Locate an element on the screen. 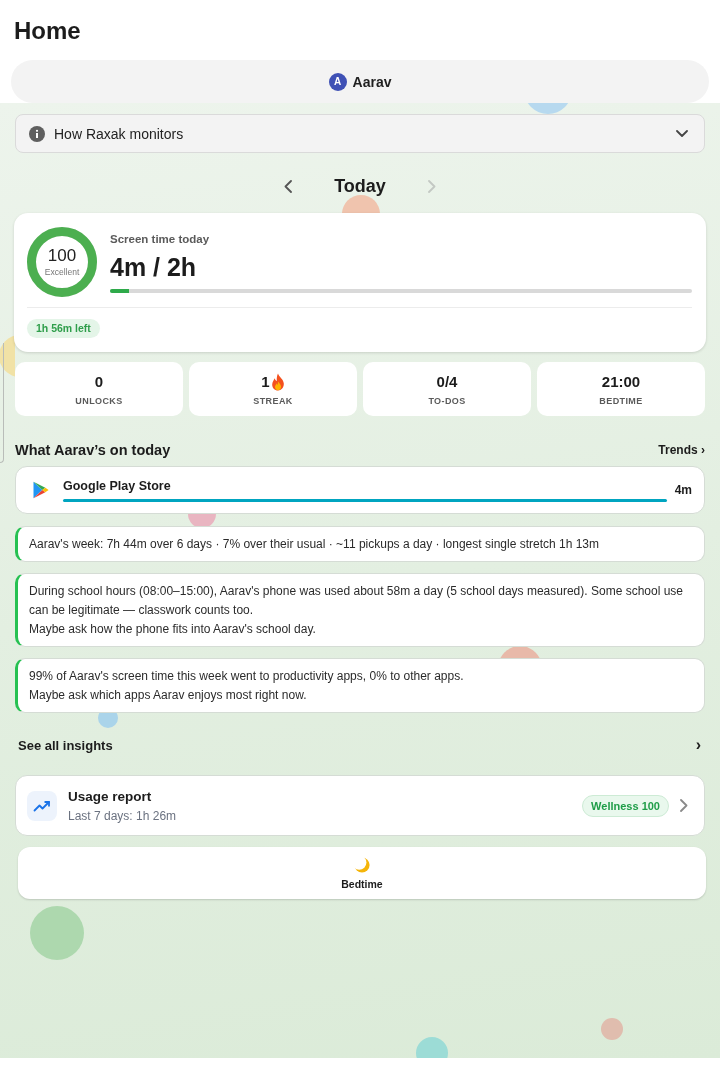 The width and height of the screenshot is (720, 1068). stat-value: 1 is located at coordinates (265, 382).